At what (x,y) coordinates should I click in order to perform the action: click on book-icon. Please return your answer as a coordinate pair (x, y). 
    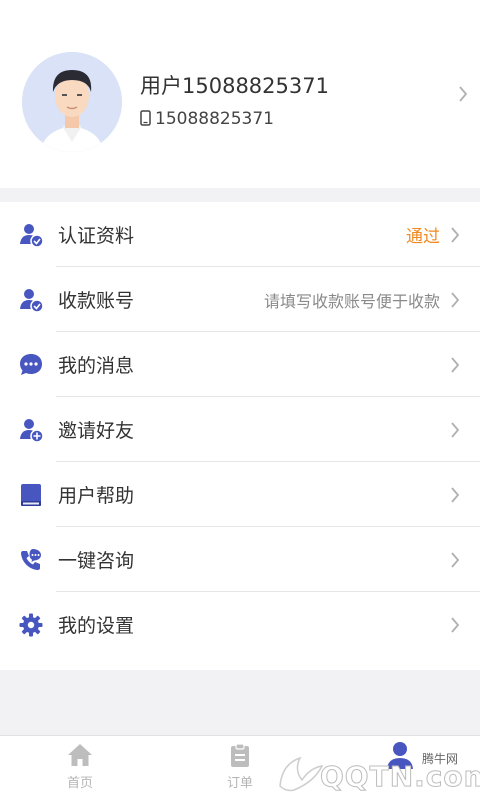
    Looking at the image, I should click on (31, 495).